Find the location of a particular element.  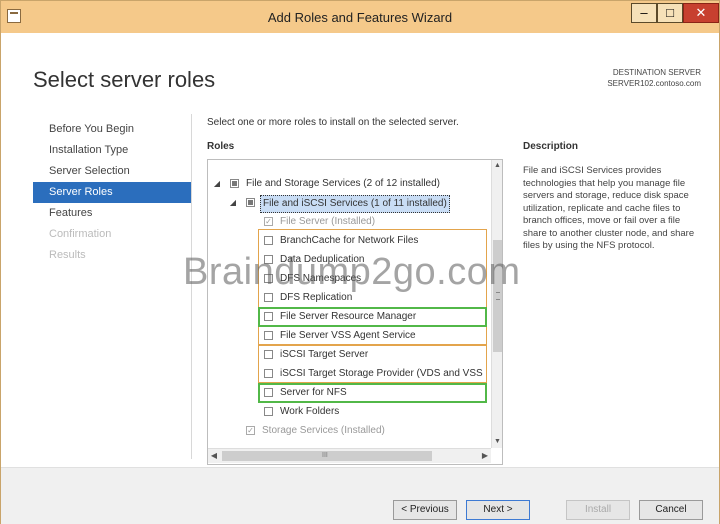

nav-item-server-roles: Server Roles is located at coordinates (112, 192).